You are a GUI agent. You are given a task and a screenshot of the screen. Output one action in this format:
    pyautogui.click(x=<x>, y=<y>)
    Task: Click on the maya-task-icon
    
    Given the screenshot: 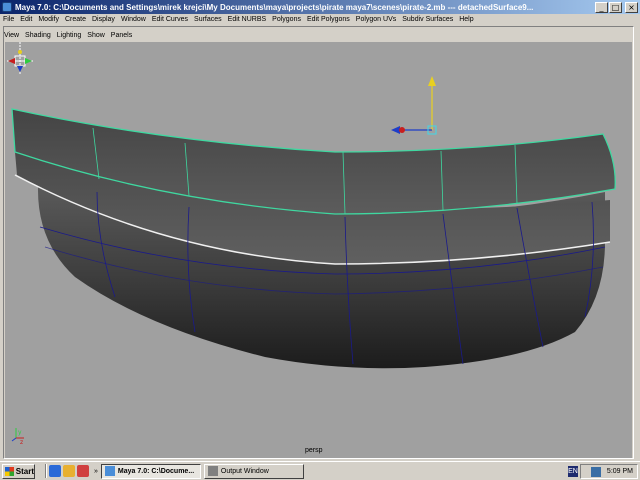 What is the action you would take?
    pyautogui.click(x=109, y=471)
    